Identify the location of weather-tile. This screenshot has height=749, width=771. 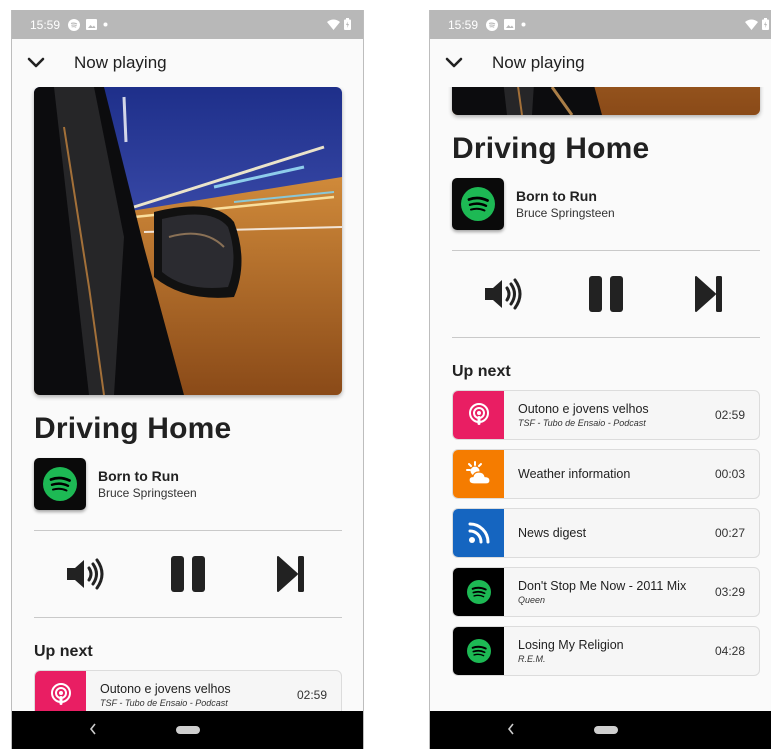
(478, 474).